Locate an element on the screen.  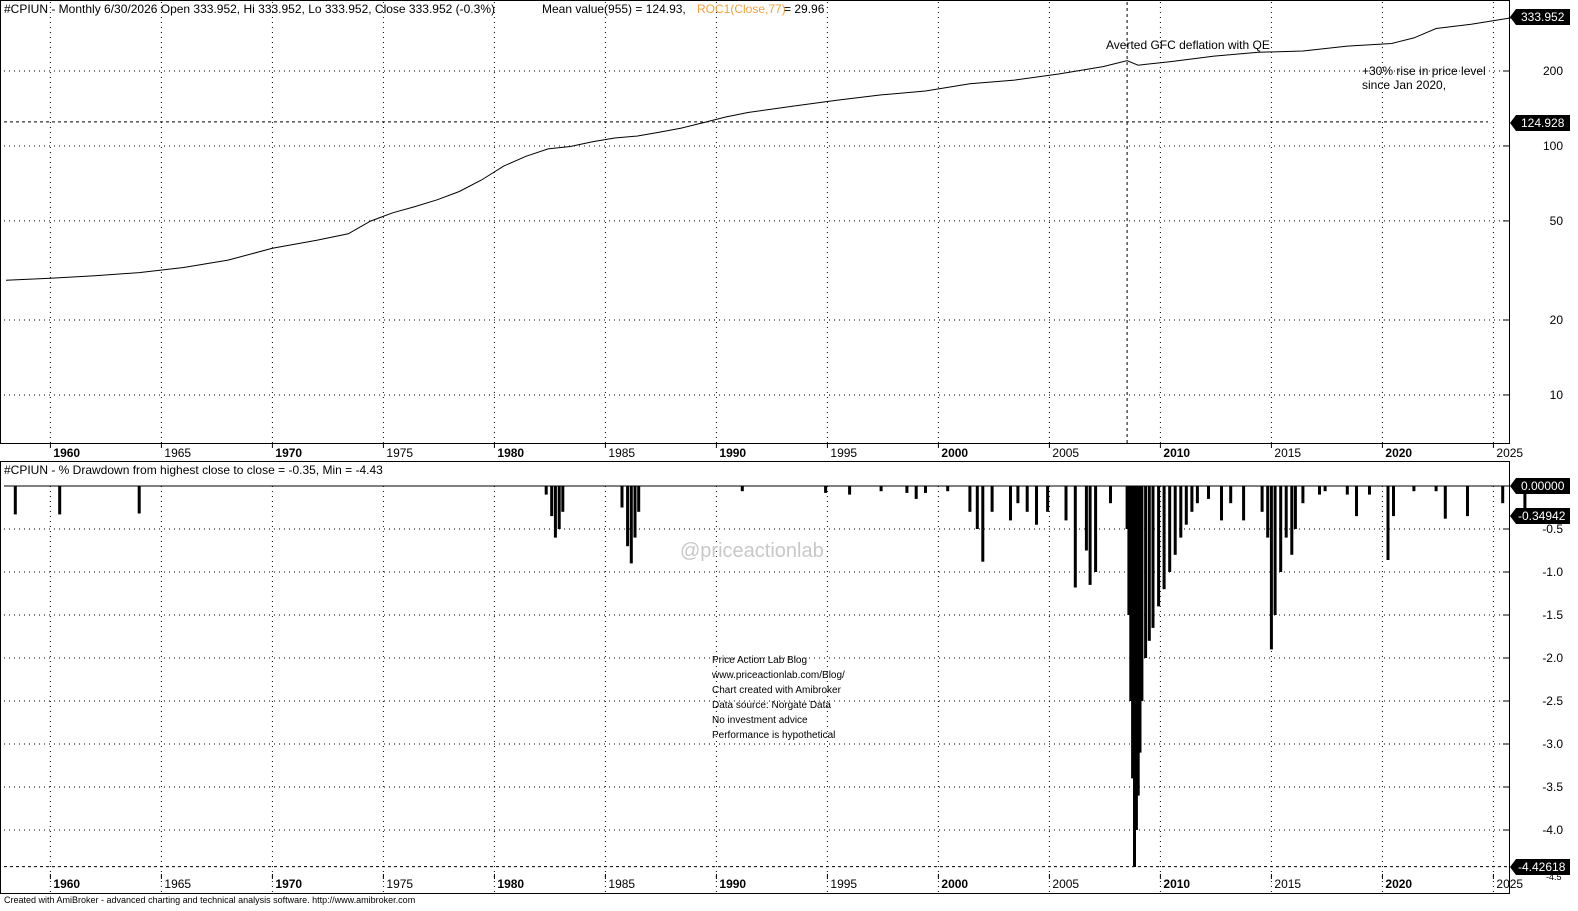
drawdown-x-tick-label: 1965 is located at coordinates (177, 884).